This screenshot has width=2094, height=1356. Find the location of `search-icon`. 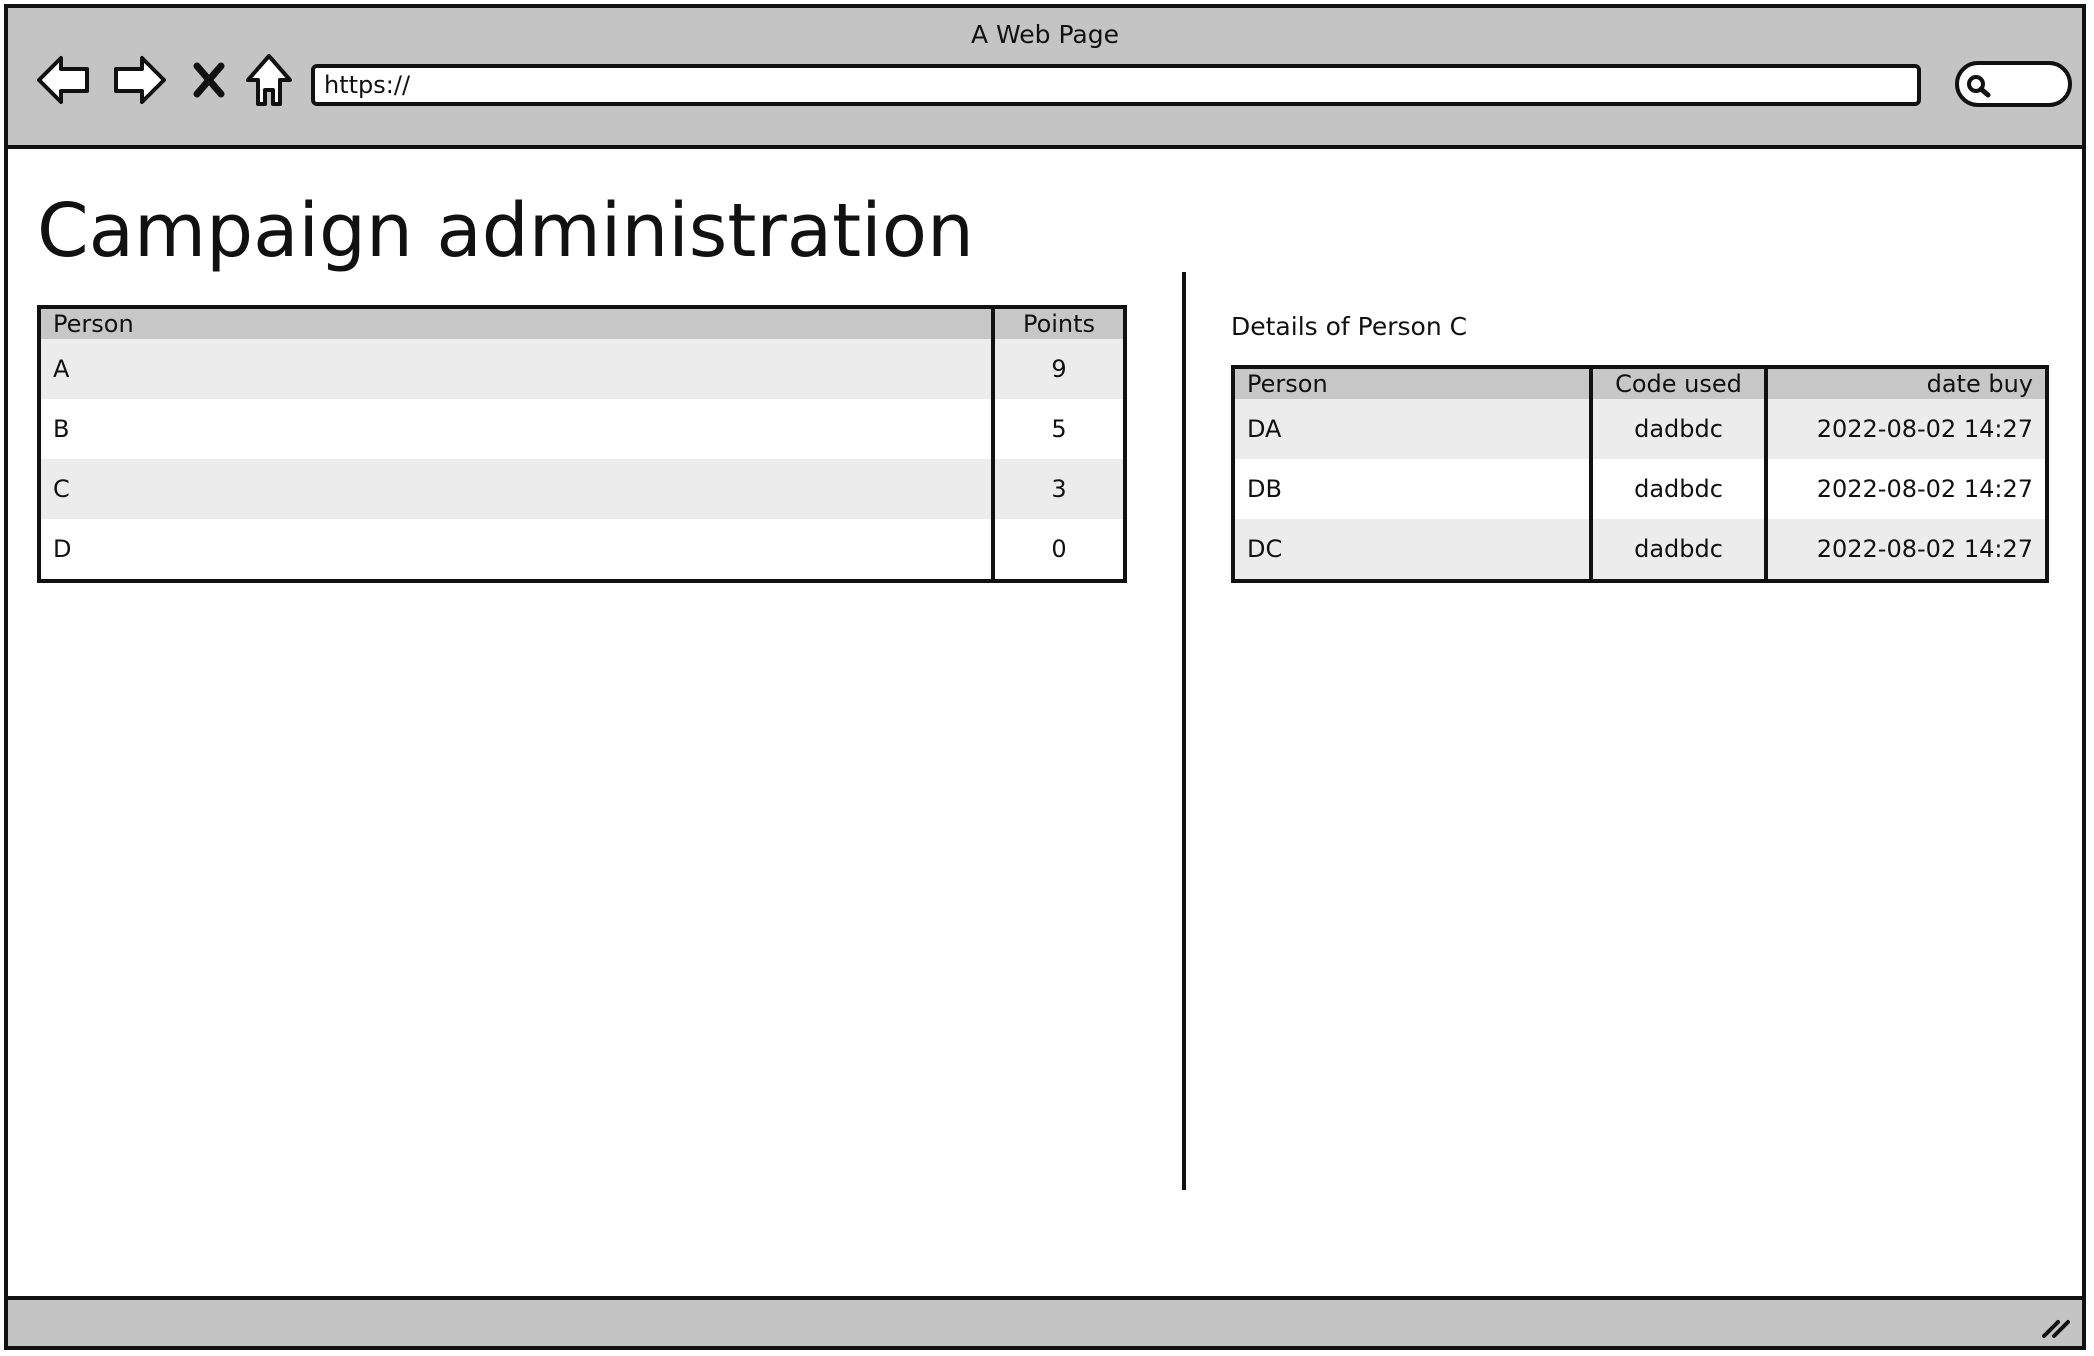

search-icon is located at coordinates (1979, 86).